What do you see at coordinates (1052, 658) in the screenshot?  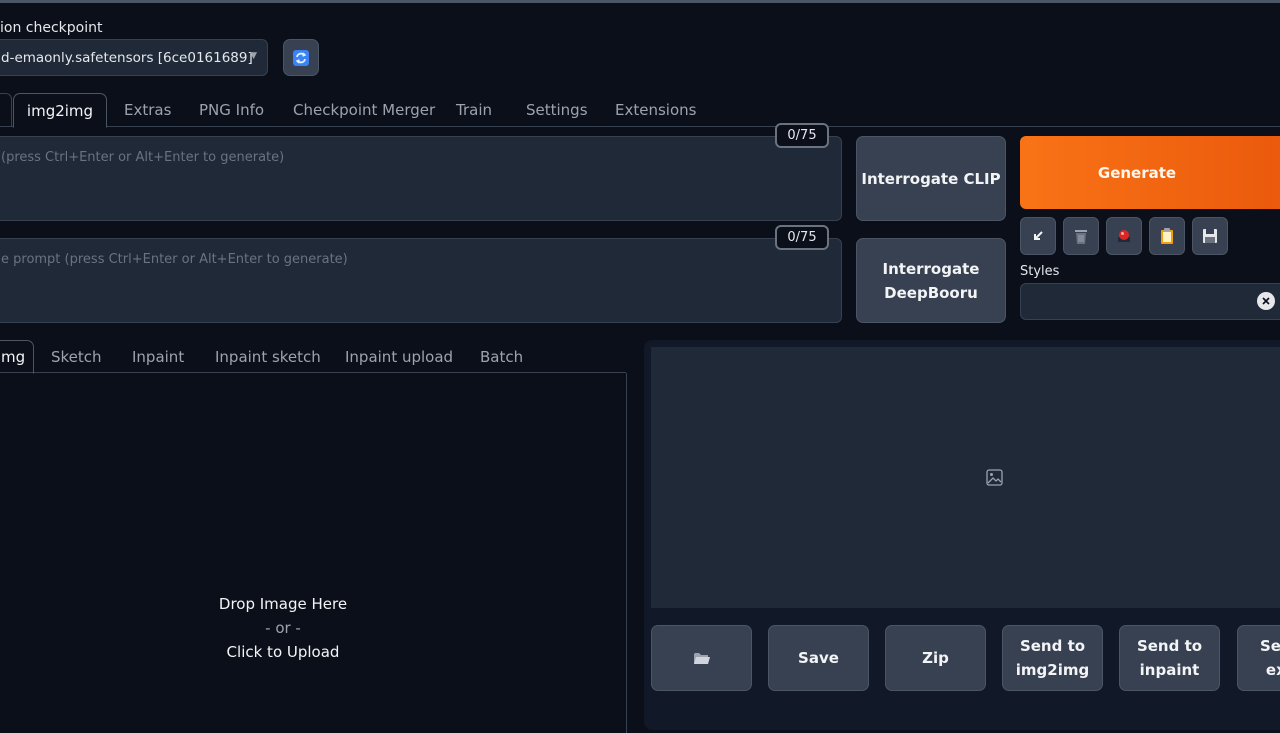 I see `send-to-img2img-button: Send to img2img` at bounding box center [1052, 658].